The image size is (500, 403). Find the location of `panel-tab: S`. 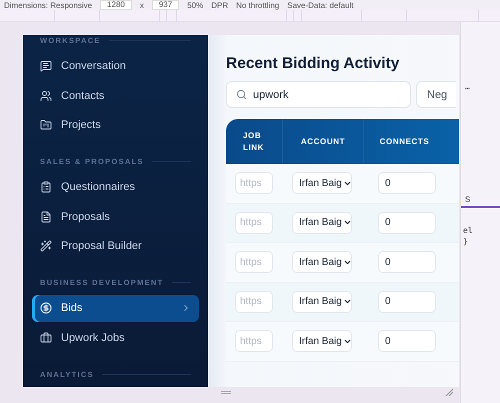

panel-tab: S is located at coordinates (480, 200).